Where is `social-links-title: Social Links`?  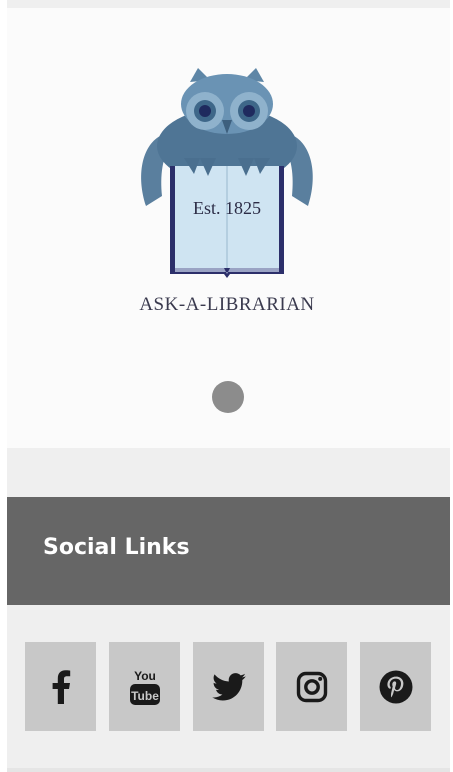 social-links-title: Social Links is located at coordinates (116, 547).